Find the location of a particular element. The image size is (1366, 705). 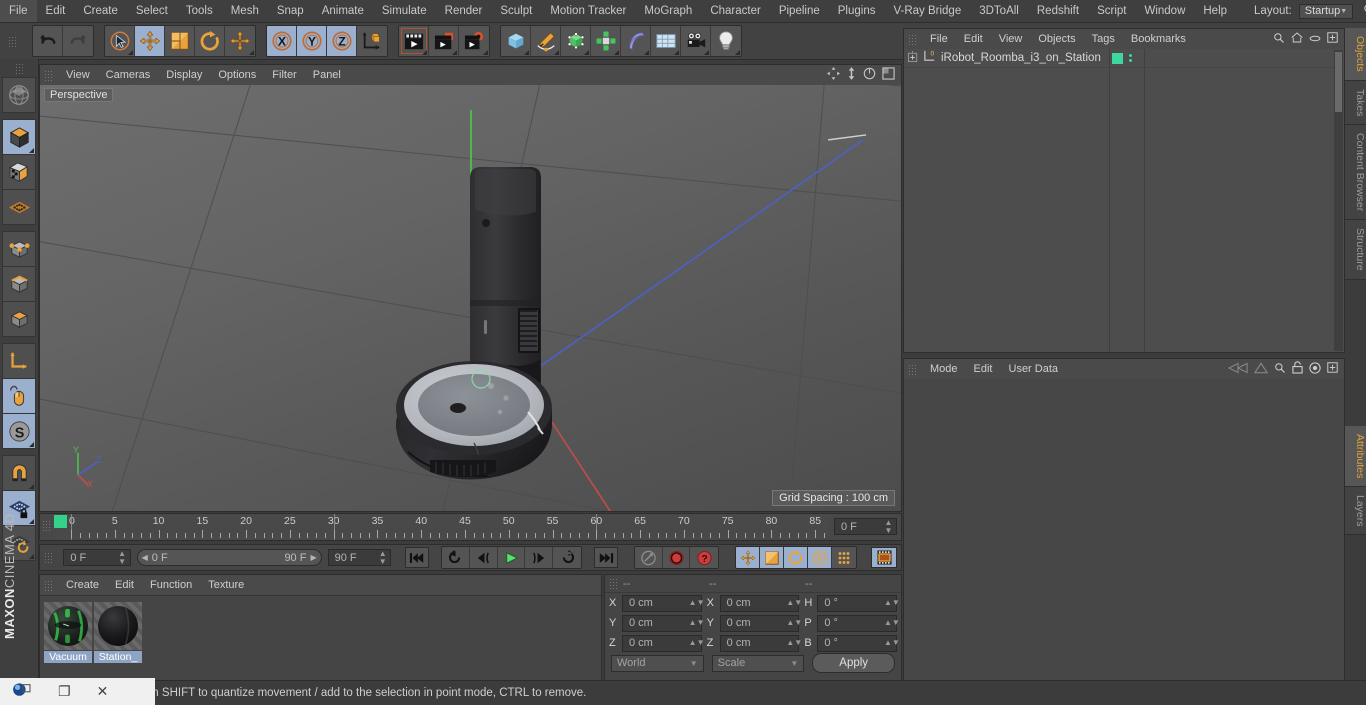

spline-pen-button is located at coordinates (546, 41).